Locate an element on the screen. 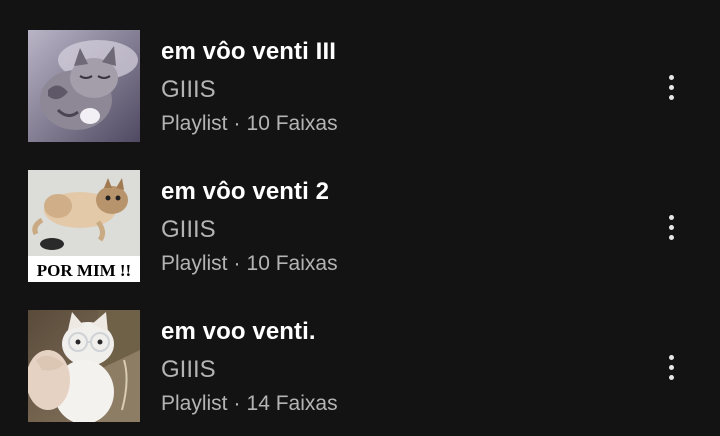 The image size is (720, 436). playlist-title: em voo venti. is located at coordinates (238, 332).